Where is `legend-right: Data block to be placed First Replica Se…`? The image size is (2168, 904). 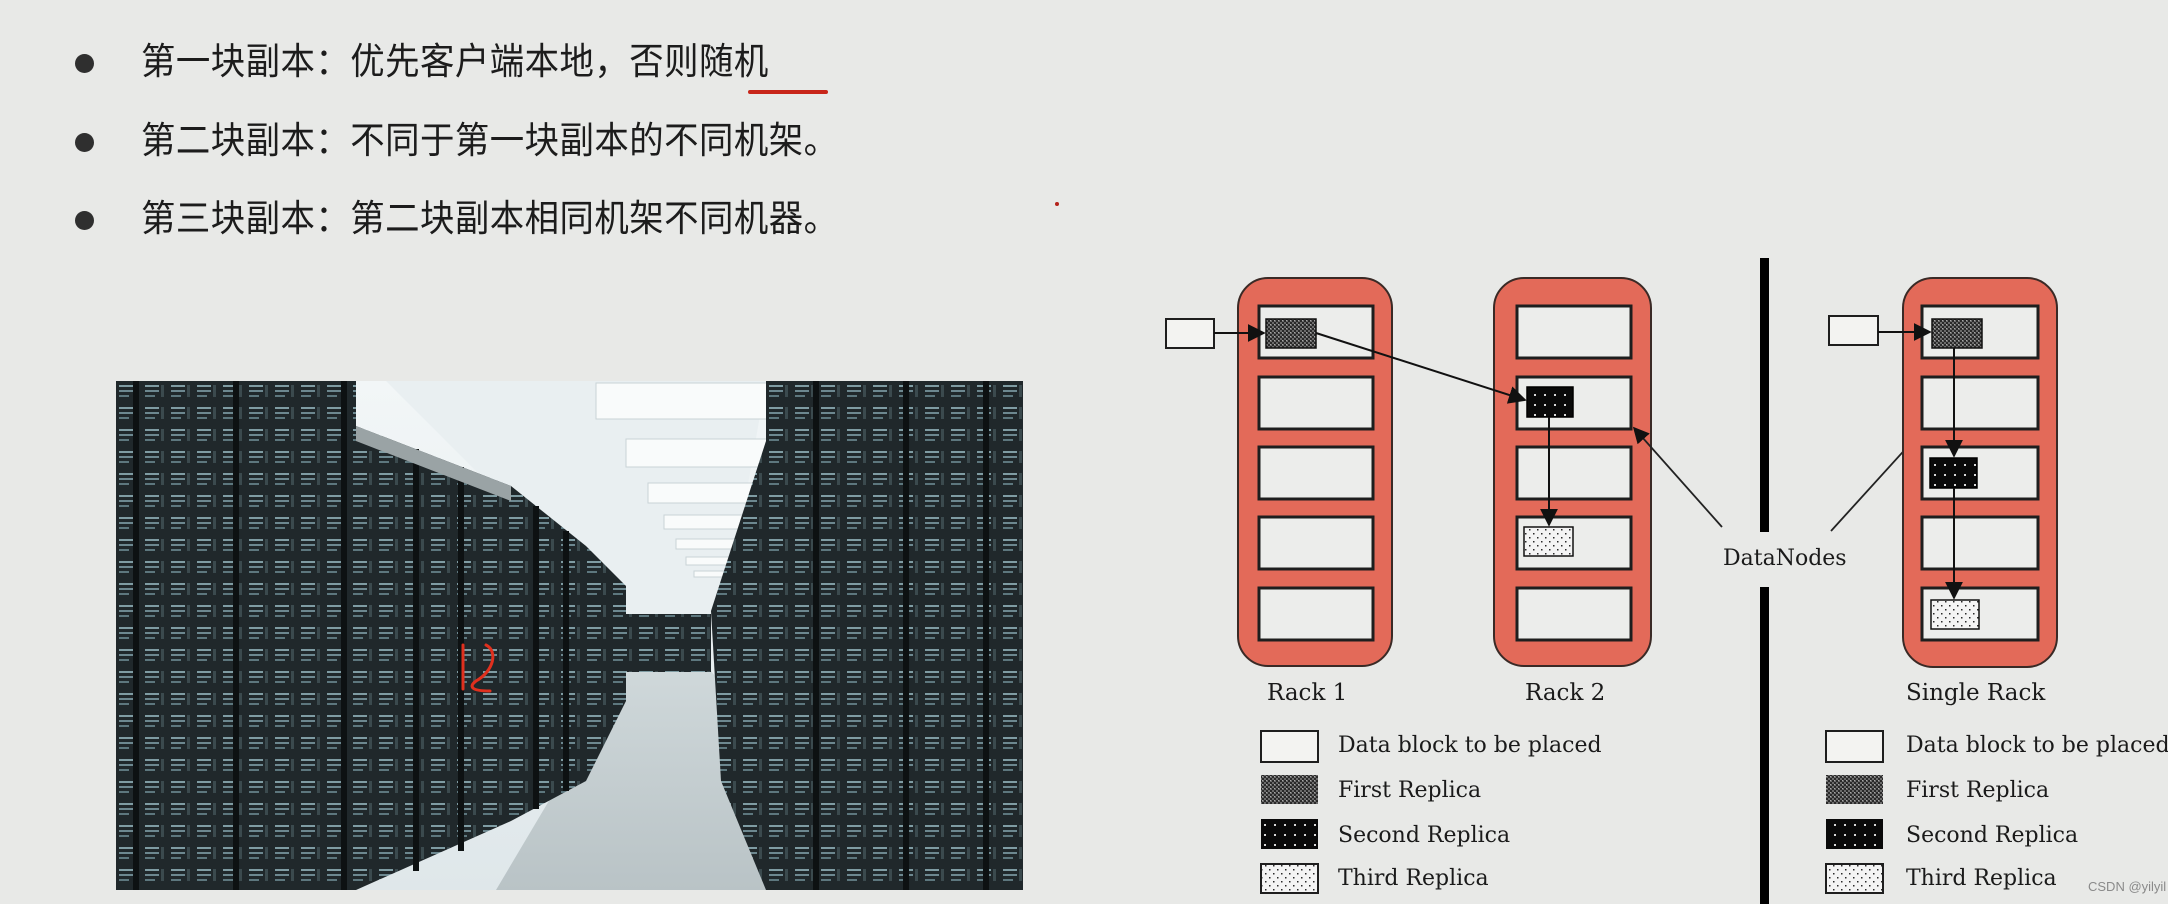
legend-right: Data block to be placed First Replica Se… is located at coordinates (1996, 812).